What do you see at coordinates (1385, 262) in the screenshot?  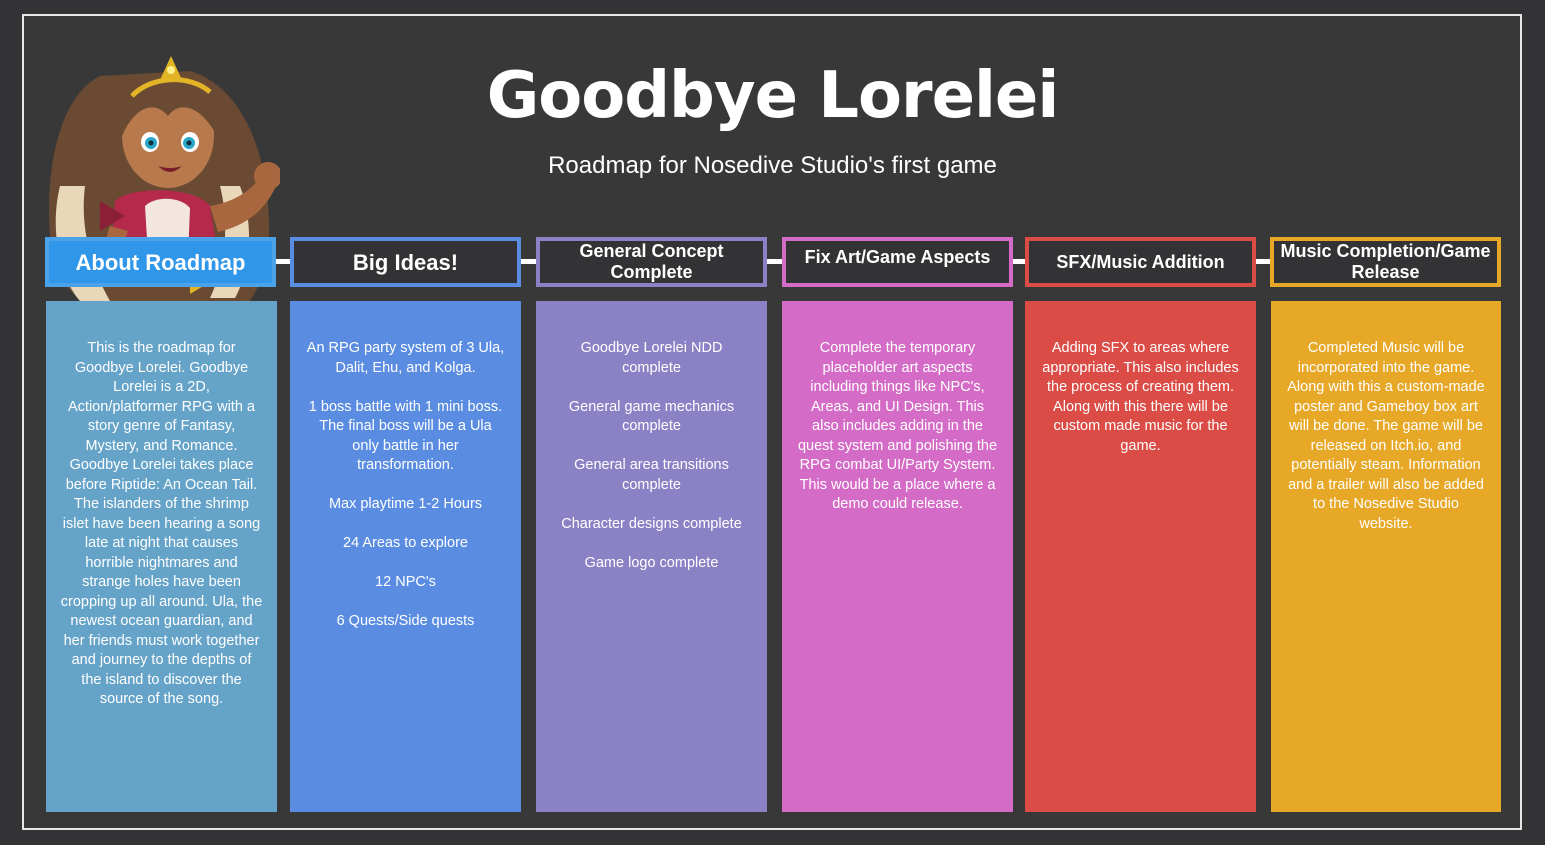 I see `stage-header-release: Music Completion/Game Release` at bounding box center [1385, 262].